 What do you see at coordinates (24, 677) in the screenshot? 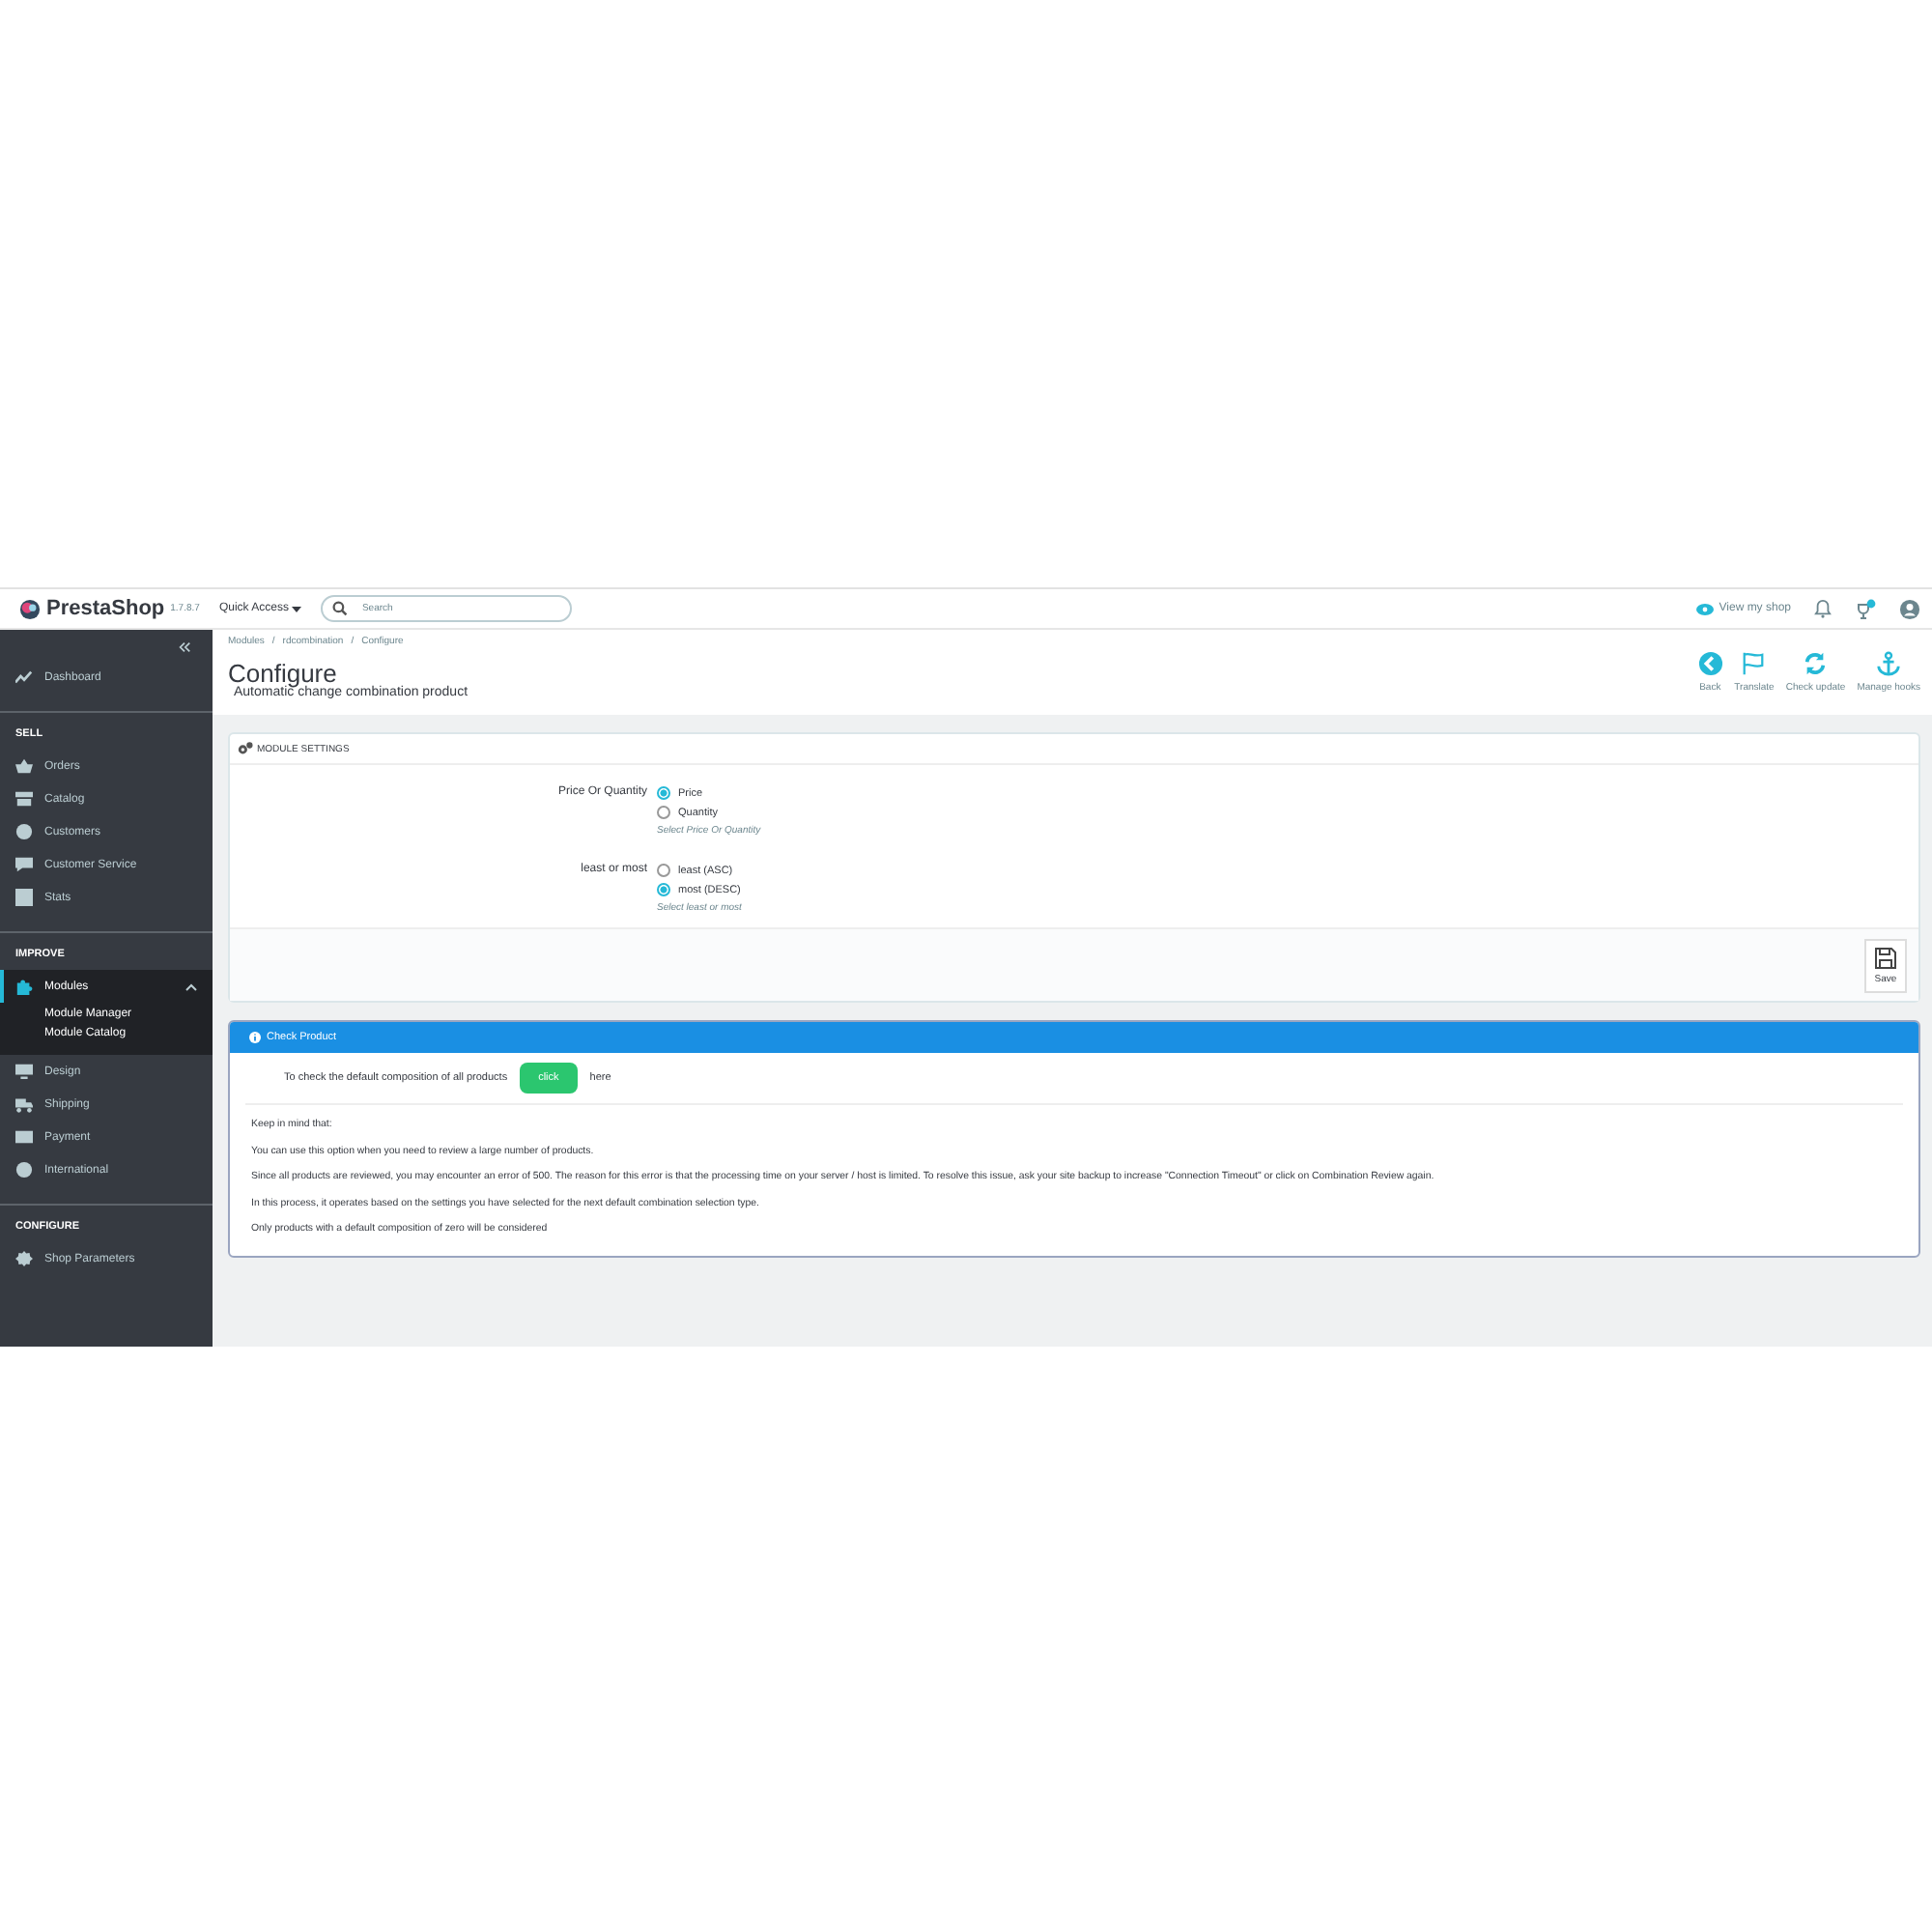
I see `trend-icon` at bounding box center [24, 677].